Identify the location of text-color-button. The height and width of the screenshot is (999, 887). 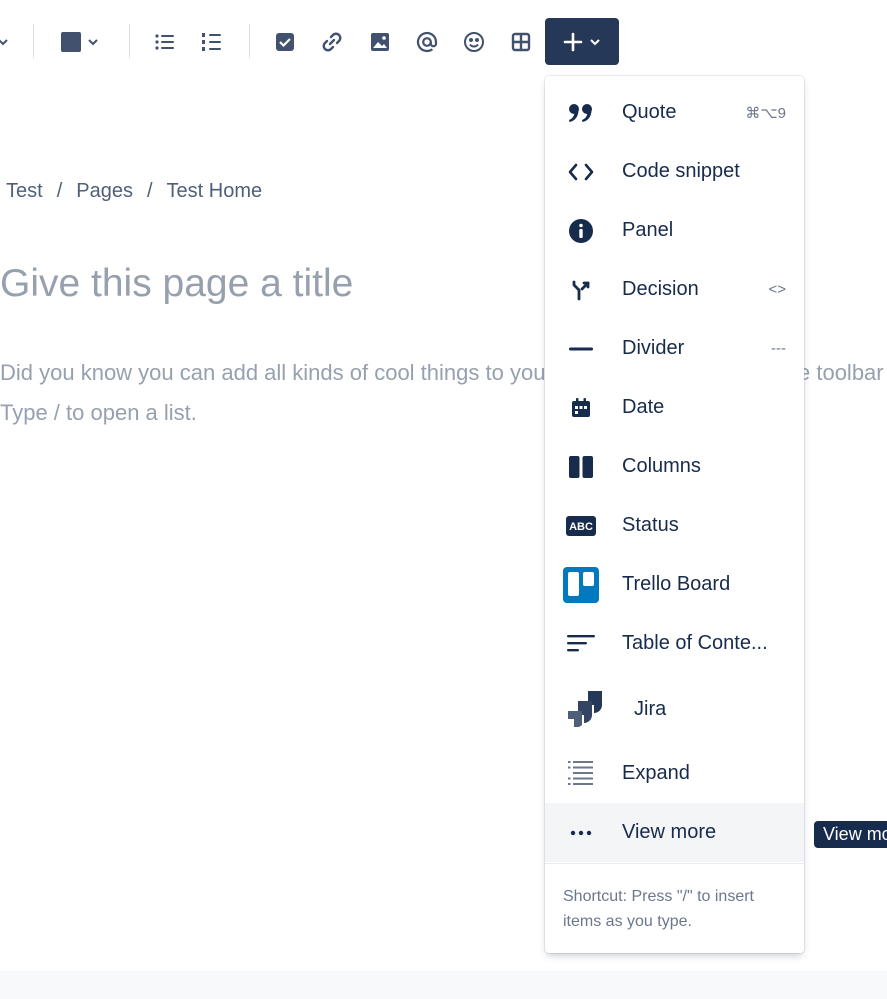
(80, 42).